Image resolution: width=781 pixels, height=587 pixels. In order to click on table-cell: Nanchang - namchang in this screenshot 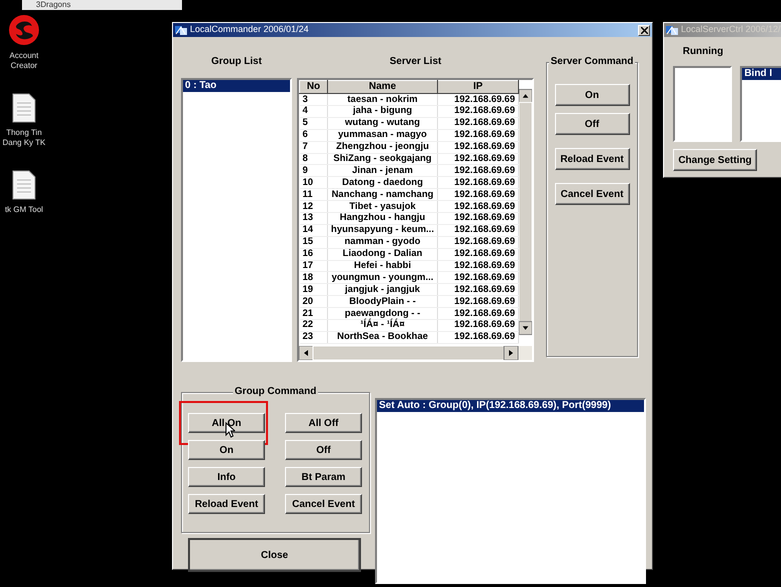, I will do `click(383, 194)`.